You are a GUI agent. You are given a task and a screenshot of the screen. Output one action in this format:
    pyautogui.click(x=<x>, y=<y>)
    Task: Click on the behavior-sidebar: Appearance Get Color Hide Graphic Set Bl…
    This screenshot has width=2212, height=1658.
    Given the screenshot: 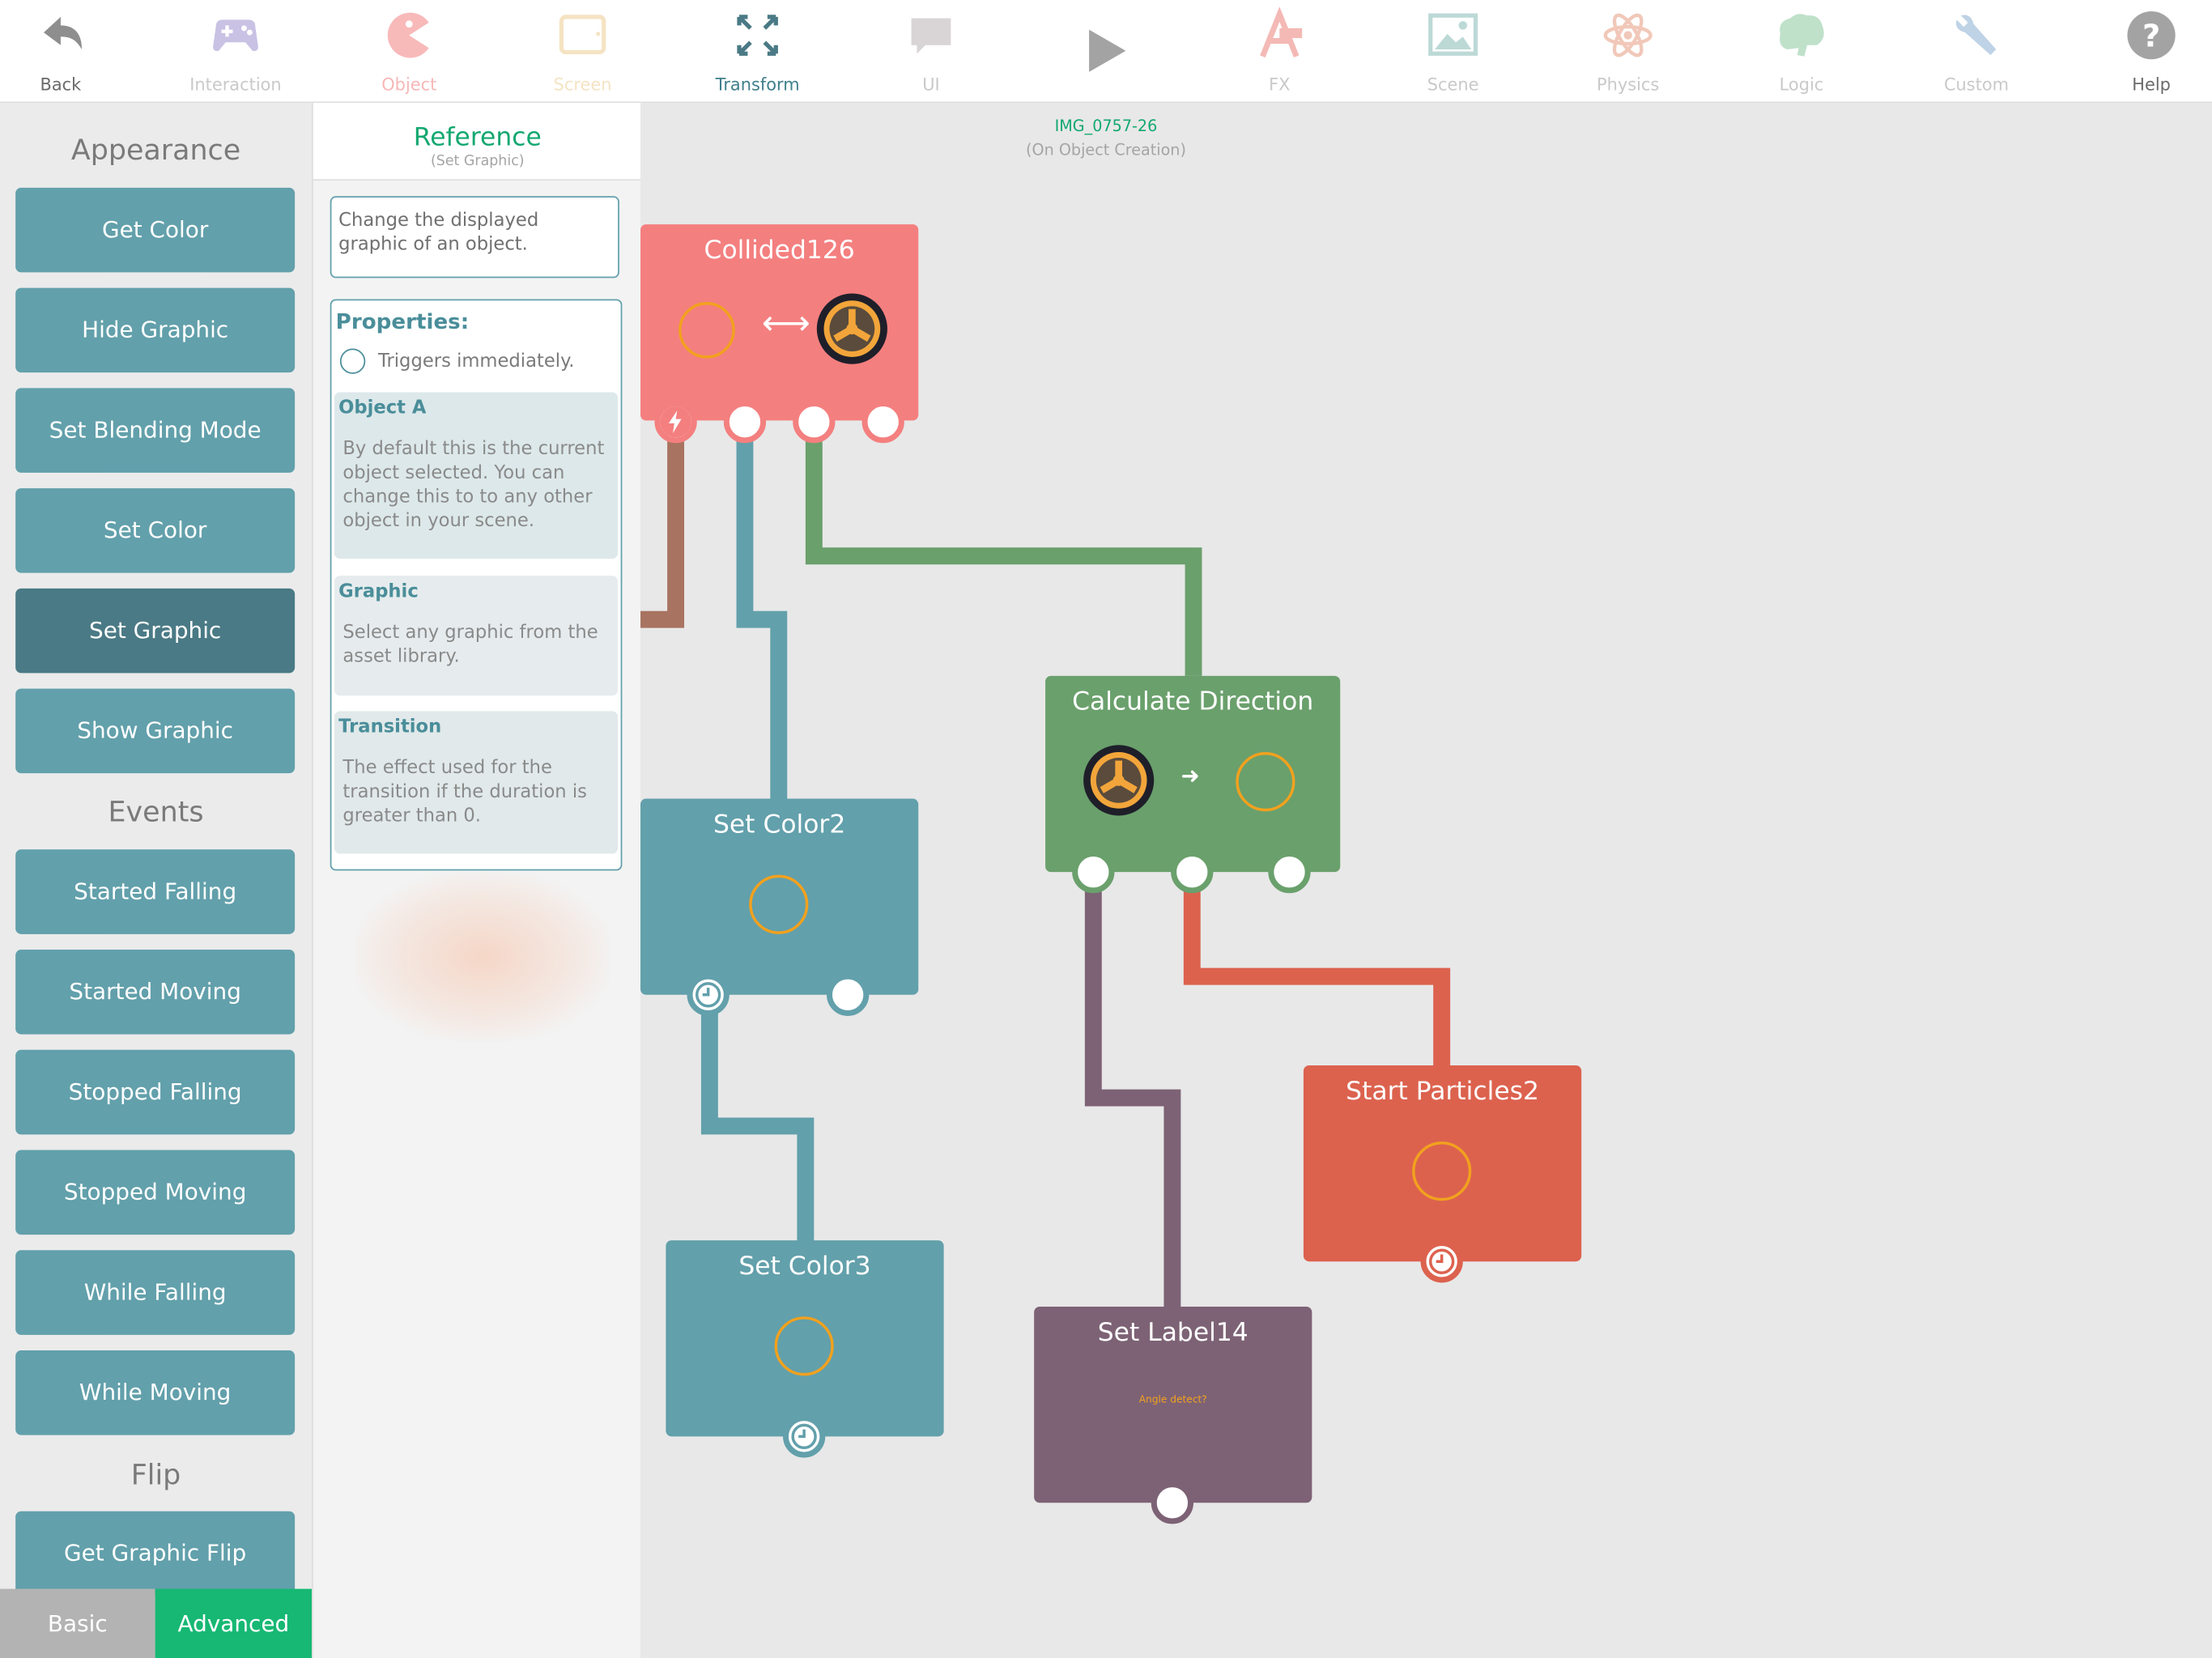 What is the action you would take?
    pyautogui.click(x=157, y=880)
    